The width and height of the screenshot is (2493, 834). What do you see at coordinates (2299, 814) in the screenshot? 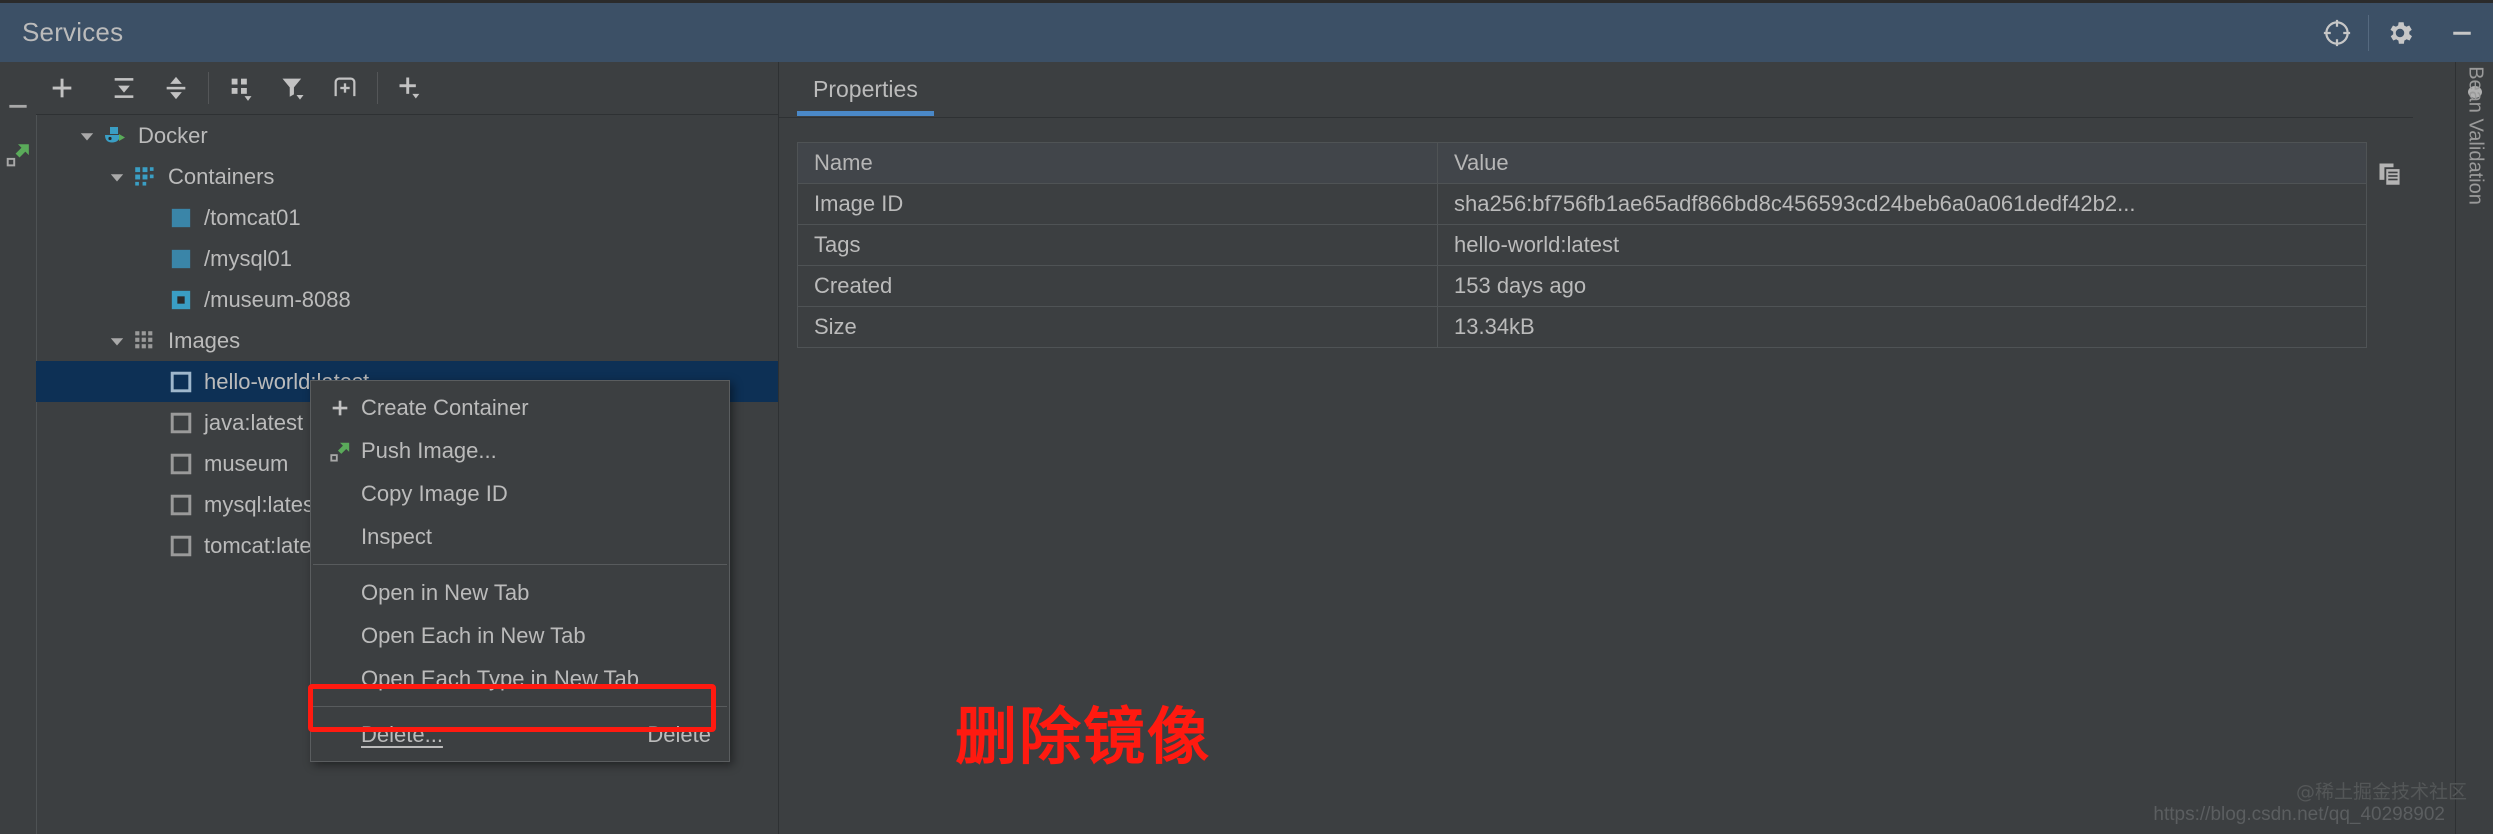
I see `watermark-url: https://blog.csdn.net/qq_40298902` at bounding box center [2299, 814].